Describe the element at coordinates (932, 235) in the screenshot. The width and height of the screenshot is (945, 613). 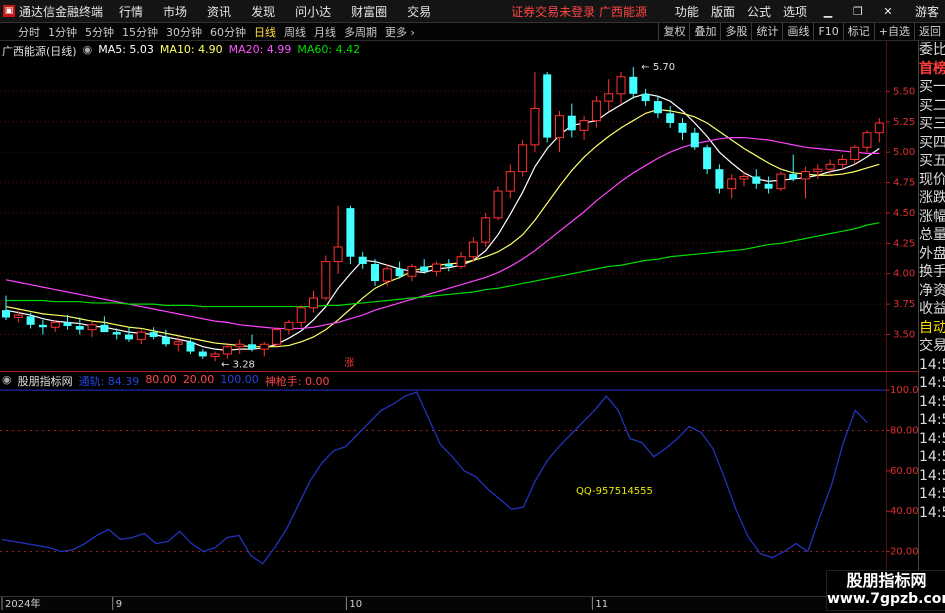
I see `side-panel-item-10: 总量` at that location.